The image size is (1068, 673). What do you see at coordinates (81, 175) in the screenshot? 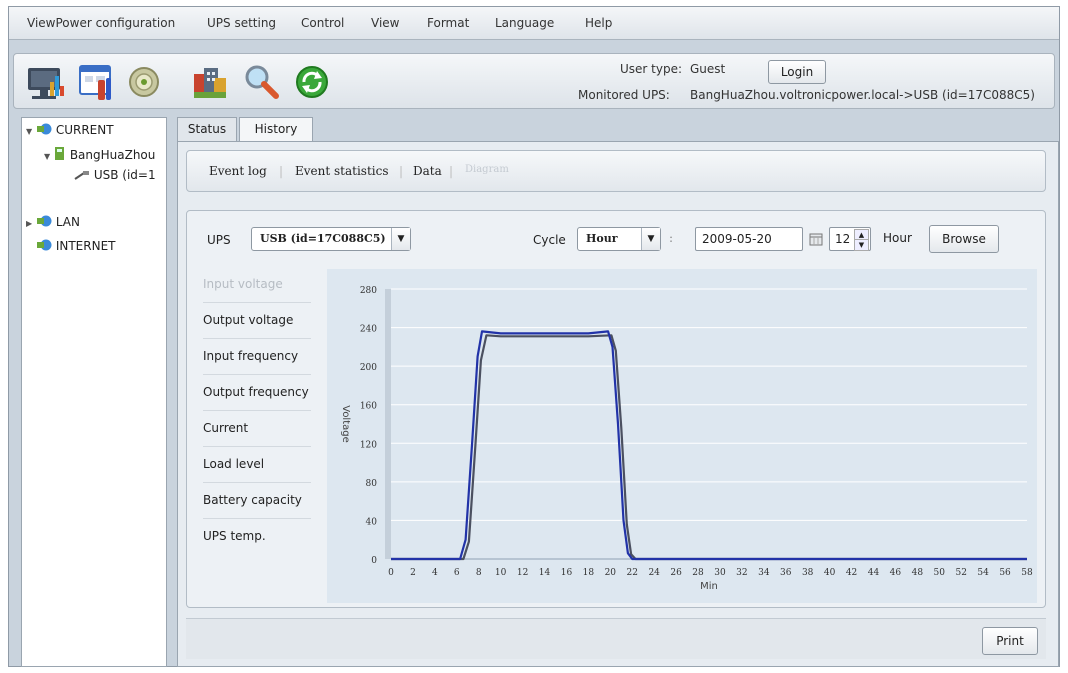
I see `usb-cable-icon` at bounding box center [81, 175].